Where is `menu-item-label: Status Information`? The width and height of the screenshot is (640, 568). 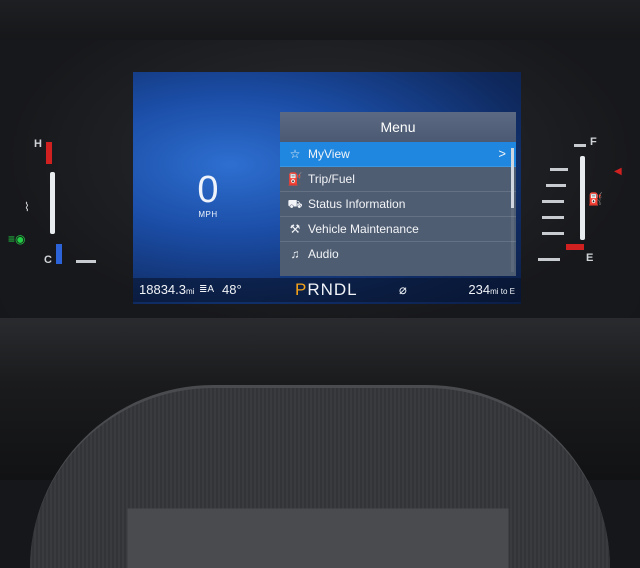
menu-item-label: Status Information is located at coordinates (357, 204).